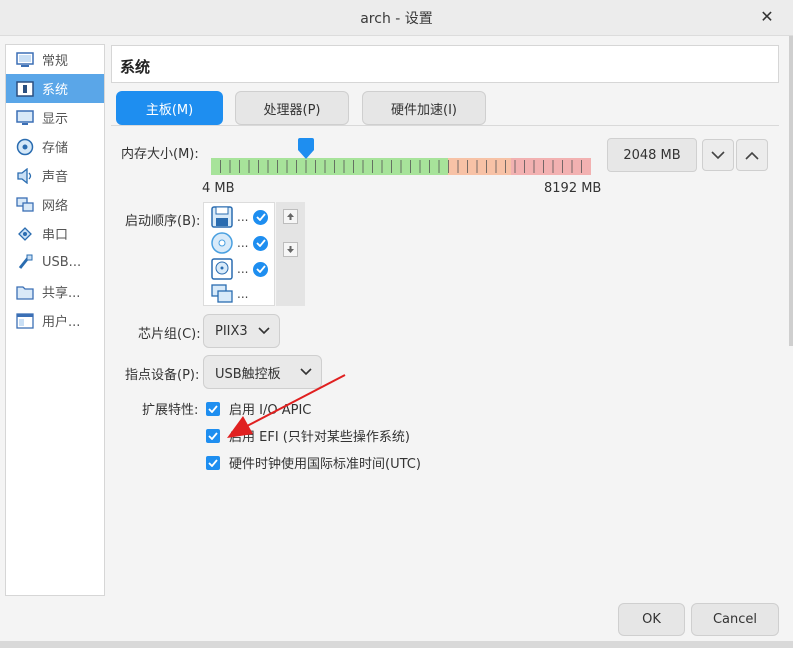  I want to click on close-icon: ✕, so click(767, 17).